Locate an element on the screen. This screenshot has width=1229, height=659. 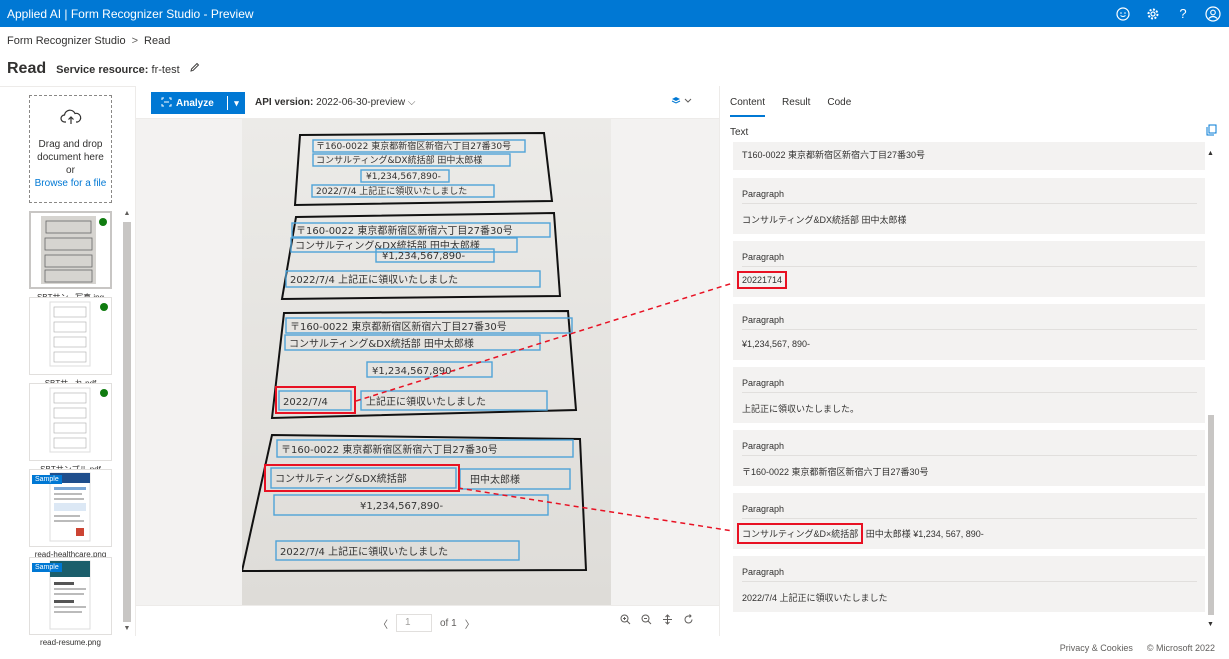
drop-zone-line2: document here is located at coordinates (70, 157).